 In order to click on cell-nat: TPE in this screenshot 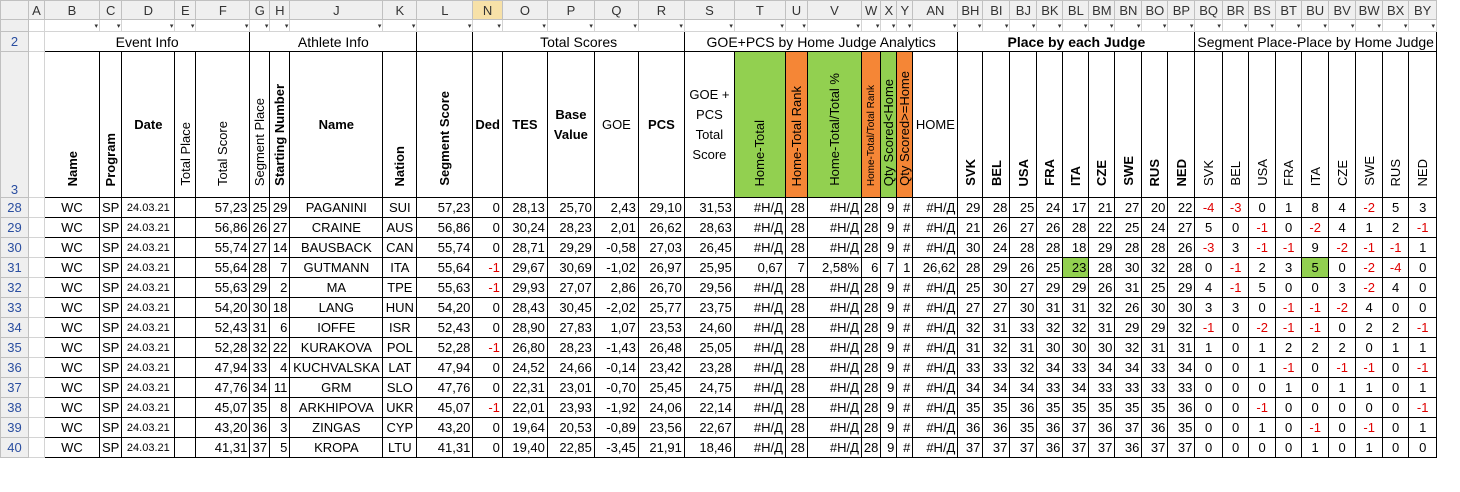, I will do `click(400, 287)`.